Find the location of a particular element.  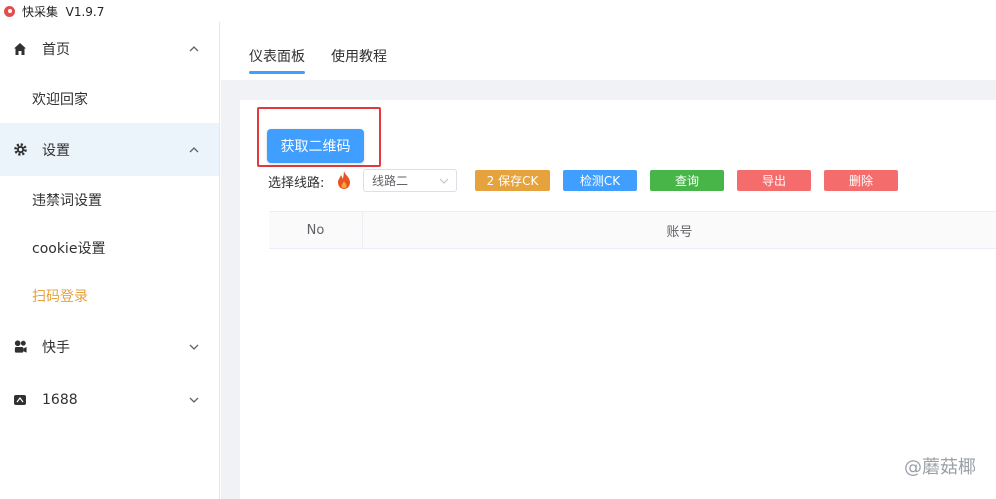

menu-group-home: 首页 is located at coordinates (109, 48).